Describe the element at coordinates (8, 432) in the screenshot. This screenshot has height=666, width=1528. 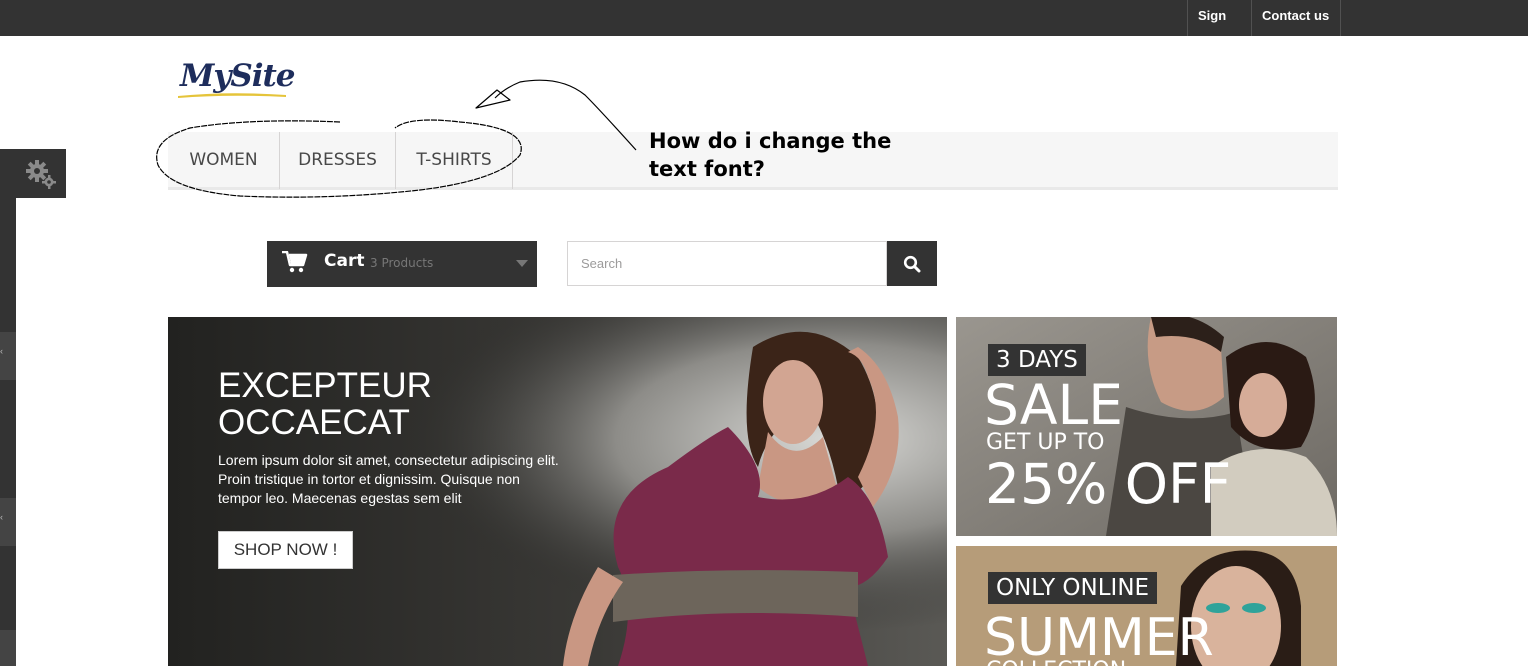
I see `side-panel-strip: ‹ ‹` at that location.